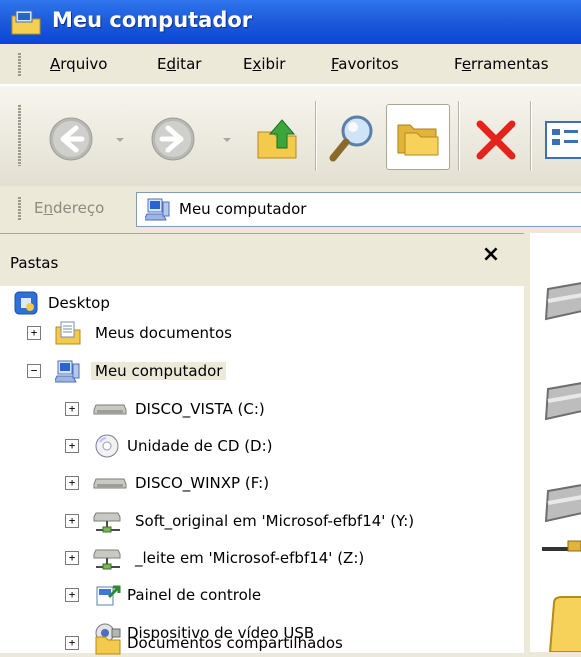 This screenshot has height=657, width=581. What do you see at coordinates (250, 558) in the screenshot?
I see `tree-label: _leite em 'Microsof-efbf14' (Z:)` at bounding box center [250, 558].